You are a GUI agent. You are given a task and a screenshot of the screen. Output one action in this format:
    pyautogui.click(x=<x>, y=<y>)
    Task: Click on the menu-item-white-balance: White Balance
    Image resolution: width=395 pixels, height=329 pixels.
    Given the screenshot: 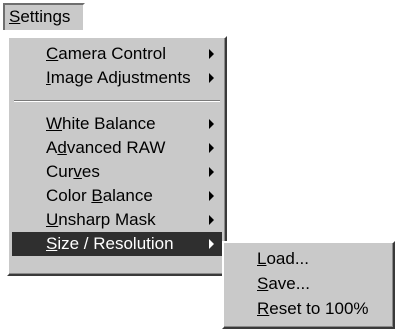 What is the action you would take?
    pyautogui.click(x=117, y=124)
    